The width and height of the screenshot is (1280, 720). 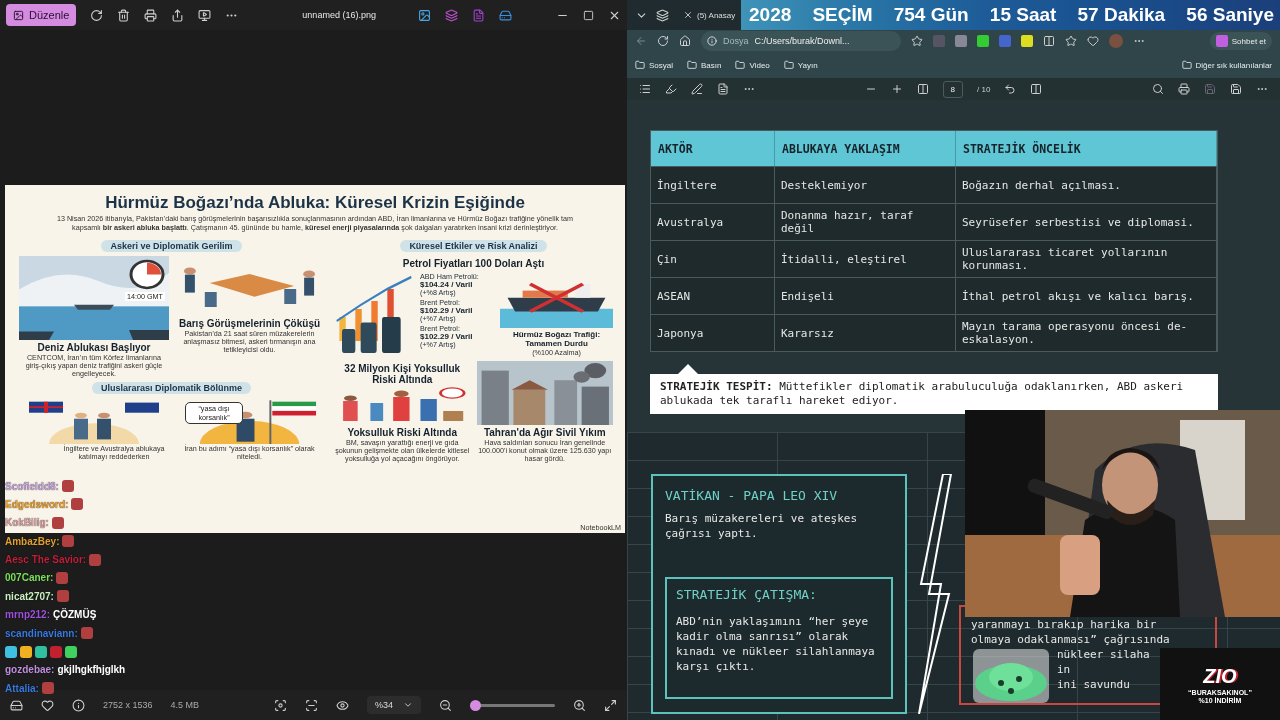 What do you see at coordinates (451, 15) in the screenshot?
I see `app-icon` at bounding box center [451, 15].